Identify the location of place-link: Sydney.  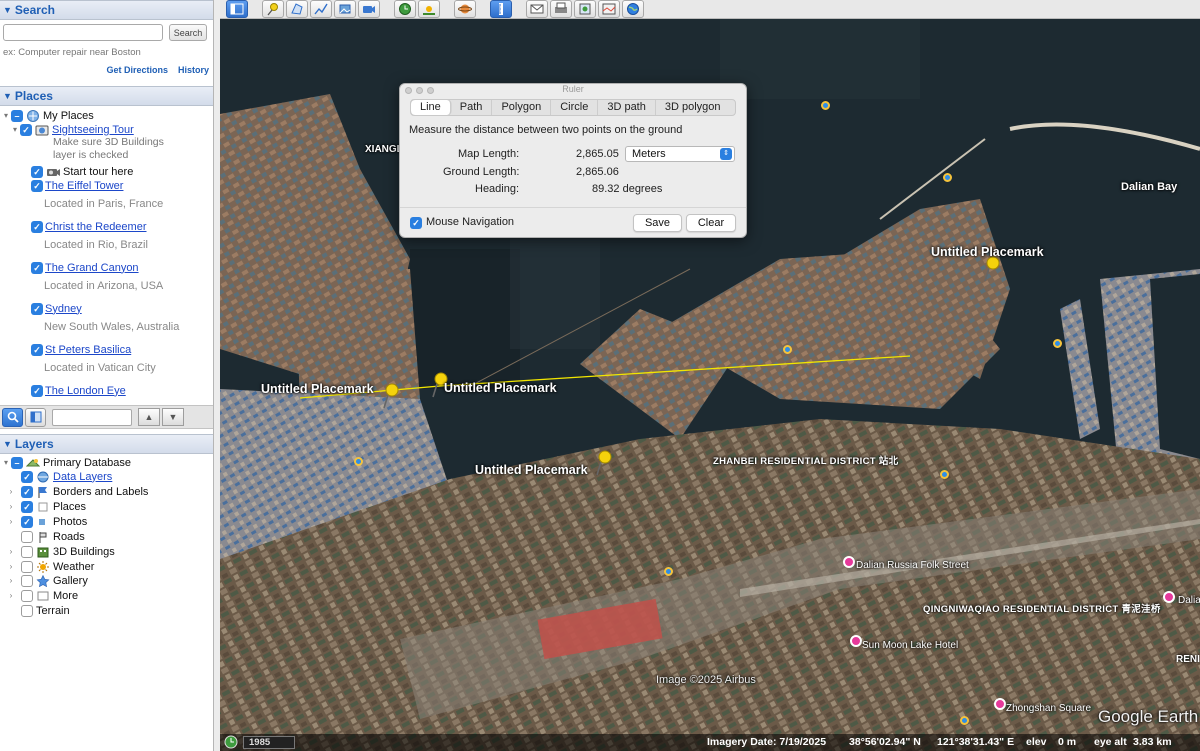
(63, 309).